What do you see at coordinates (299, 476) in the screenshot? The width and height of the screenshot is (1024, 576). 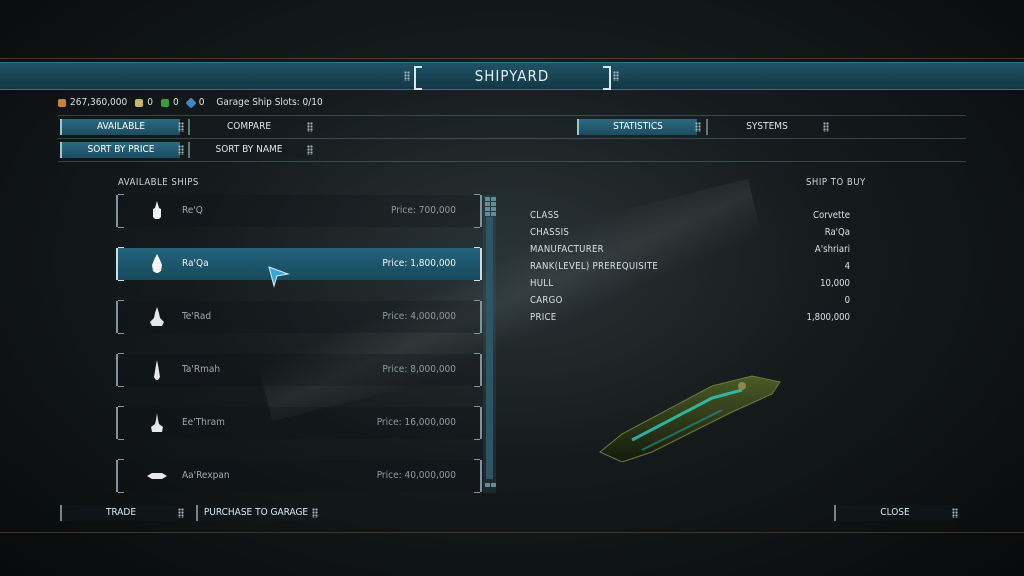 I see `ship-item-aarexpan: Aa'Rexpan Price: 40,000,000` at bounding box center [299, 476].